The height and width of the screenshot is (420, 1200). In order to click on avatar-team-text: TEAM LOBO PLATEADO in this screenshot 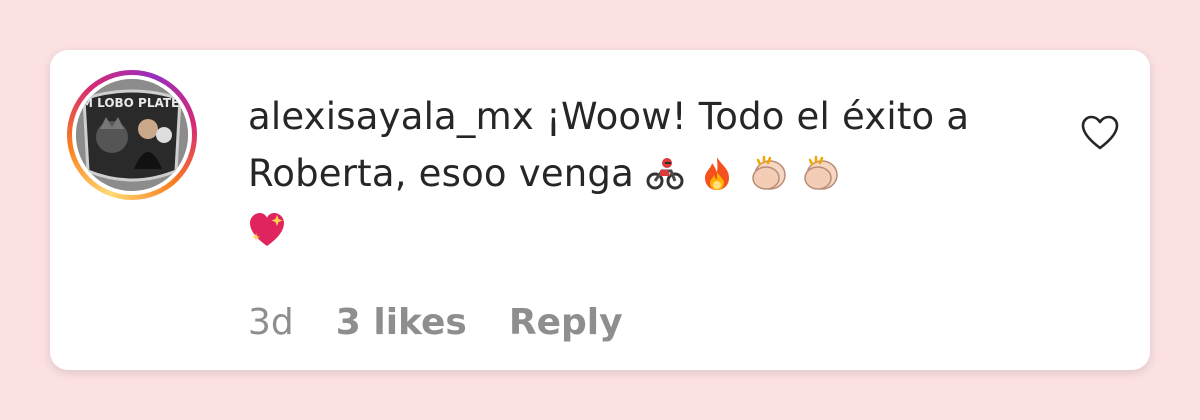, I will do `click(132, 103)`.